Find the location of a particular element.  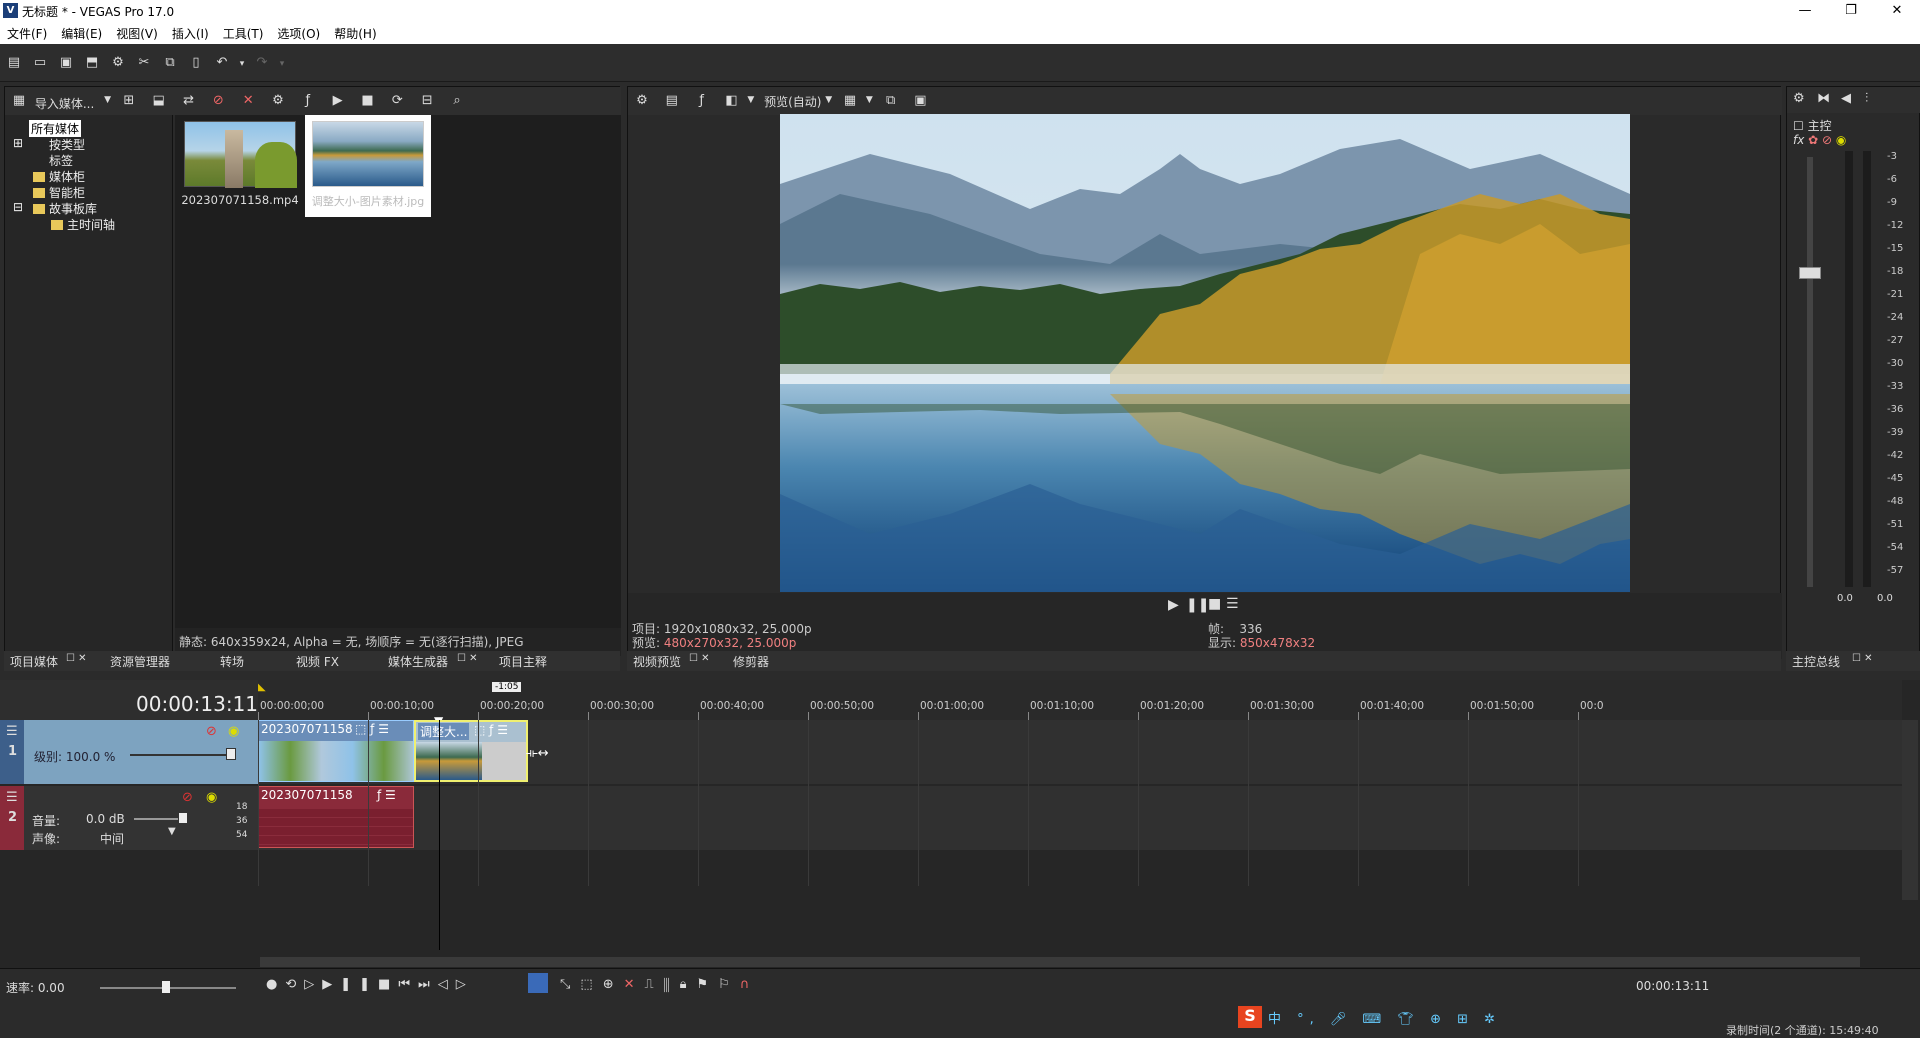

view-icon: ▦ is located at coordinates (19, 101).